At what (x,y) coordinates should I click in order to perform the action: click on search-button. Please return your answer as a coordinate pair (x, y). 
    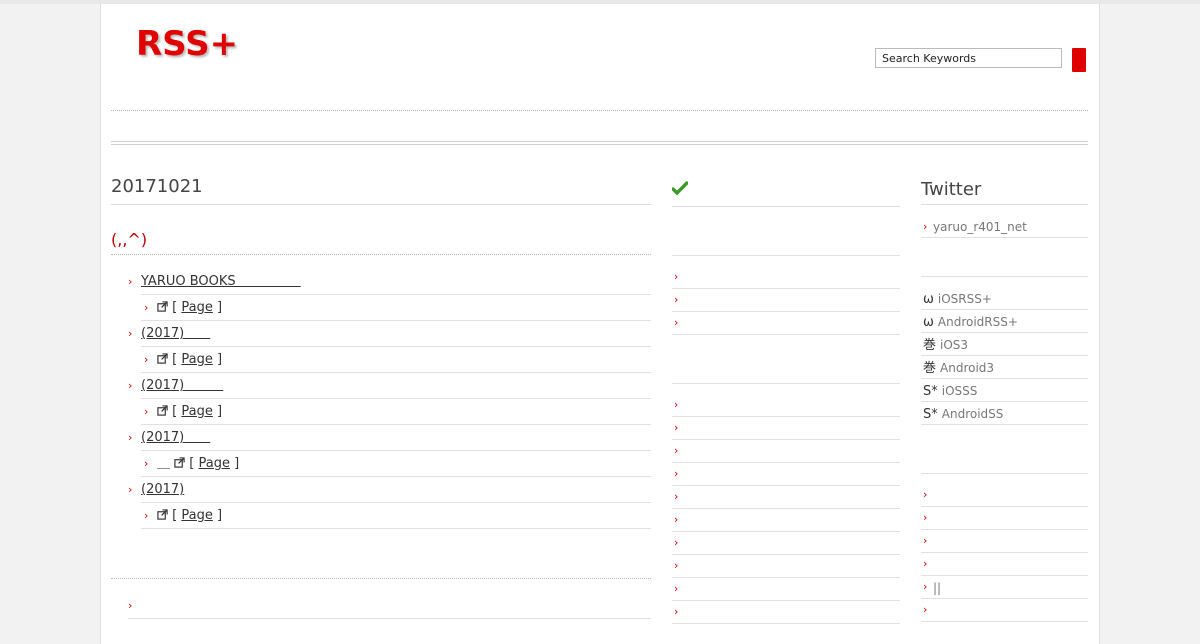
    Looking at the image, I should click on (1079, 60).